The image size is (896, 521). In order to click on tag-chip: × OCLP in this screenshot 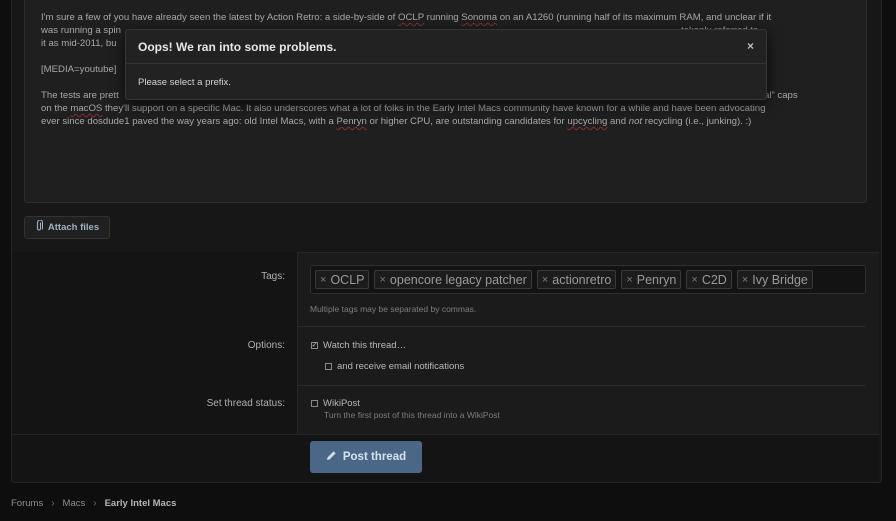, I will do `click(342, 279)`.